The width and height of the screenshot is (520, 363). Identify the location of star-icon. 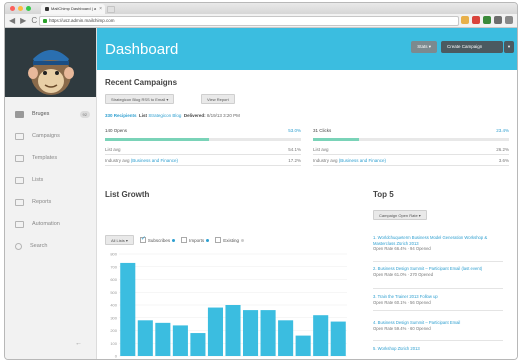
(465, 20).